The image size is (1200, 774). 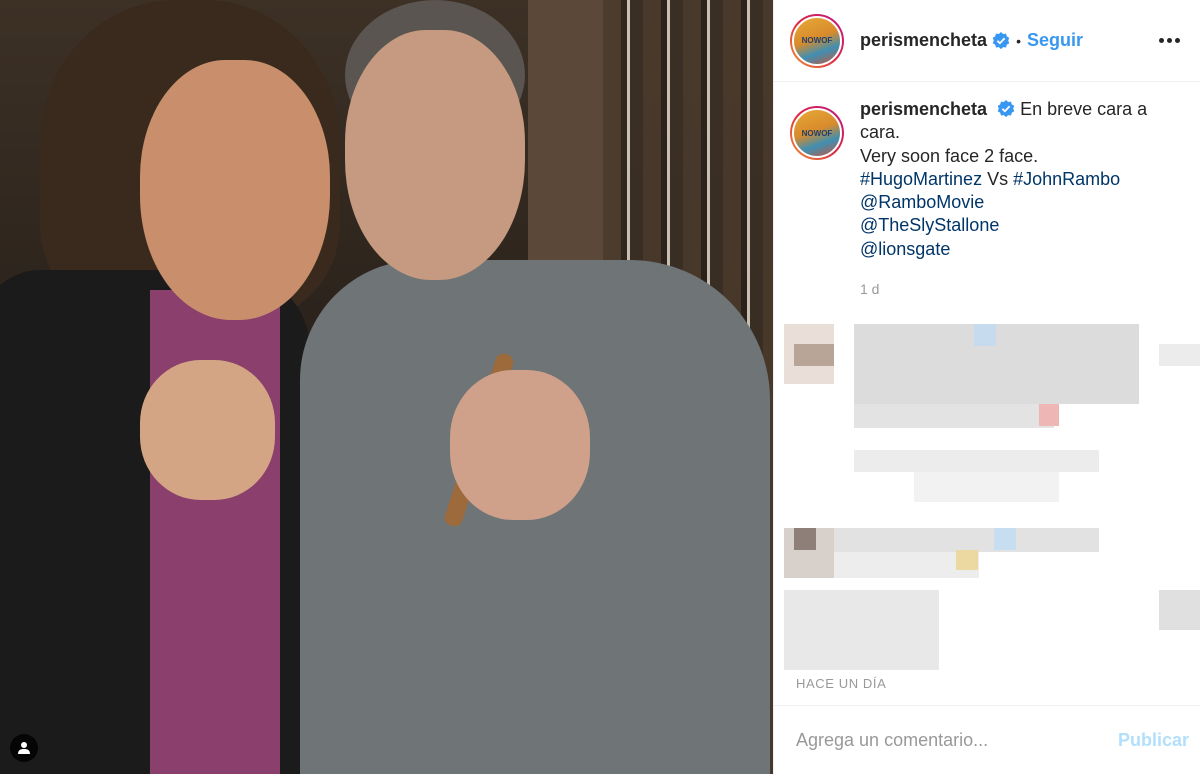 I want to click on more-options-icon, so click(x=1169, y=40).